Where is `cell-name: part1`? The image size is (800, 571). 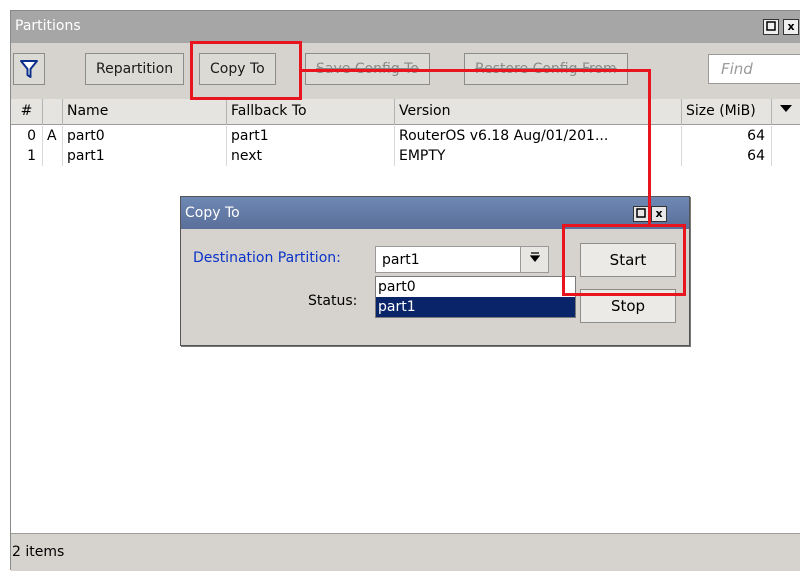
cell-name: part1 is located at coordinates (145, 156).